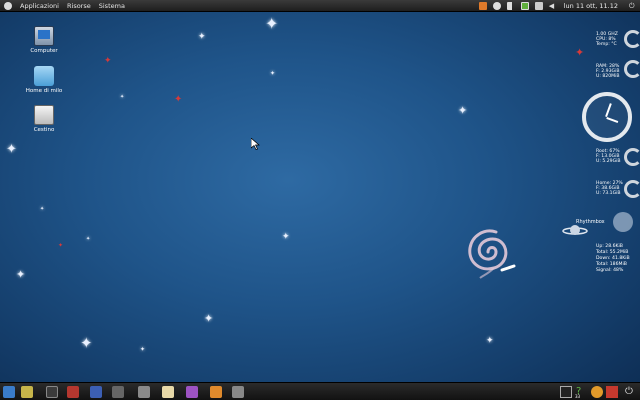 The image size is (640, 400). I want to click on conky-cpu-temp: Temp: °C, so click(606, 45).